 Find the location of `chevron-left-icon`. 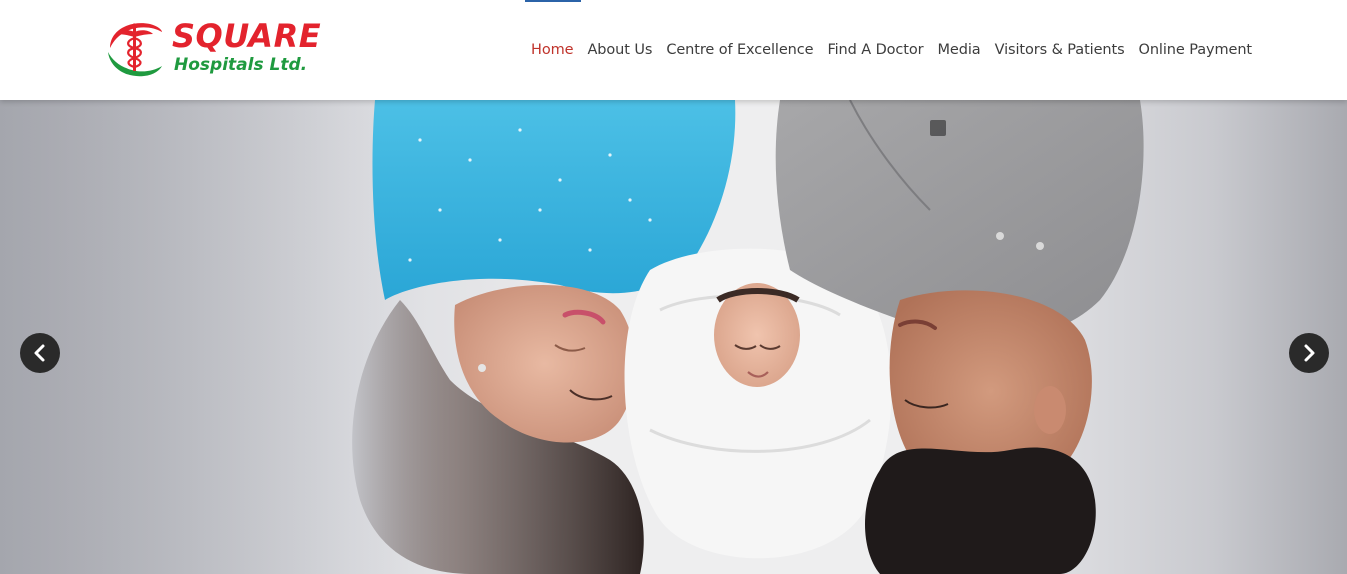

chevron-left-icon is located at coordinates (39, 353).